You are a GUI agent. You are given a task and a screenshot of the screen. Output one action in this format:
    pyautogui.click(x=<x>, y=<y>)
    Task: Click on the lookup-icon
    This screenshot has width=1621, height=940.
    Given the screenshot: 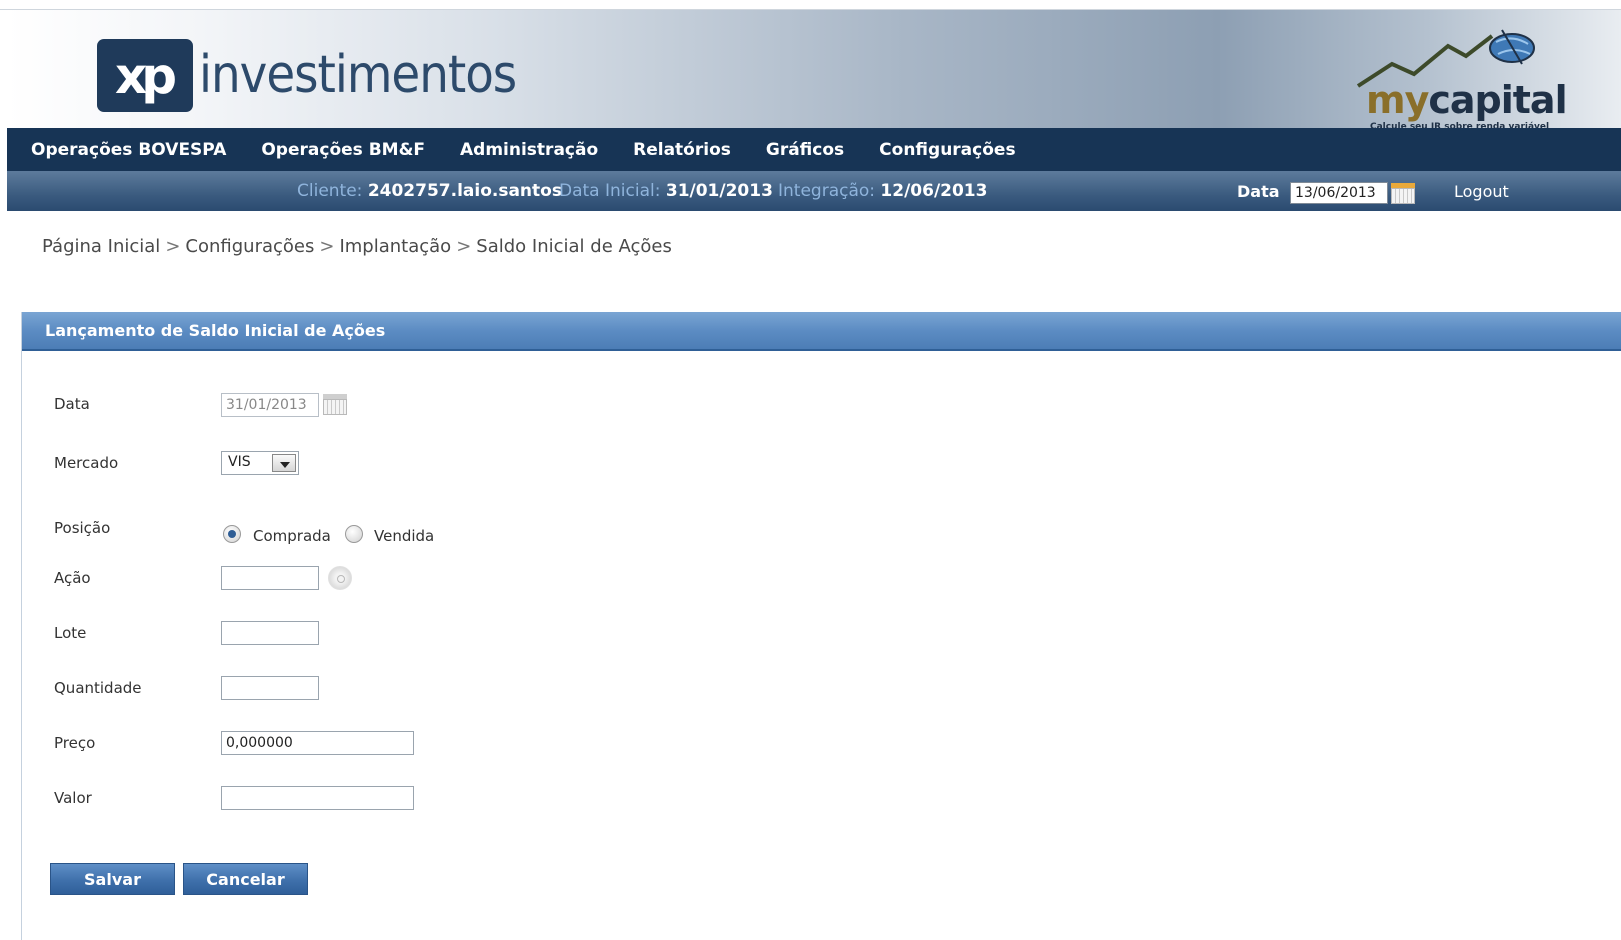 What is the action you would take?
    pyautogui.click(x=340, y=578)
    